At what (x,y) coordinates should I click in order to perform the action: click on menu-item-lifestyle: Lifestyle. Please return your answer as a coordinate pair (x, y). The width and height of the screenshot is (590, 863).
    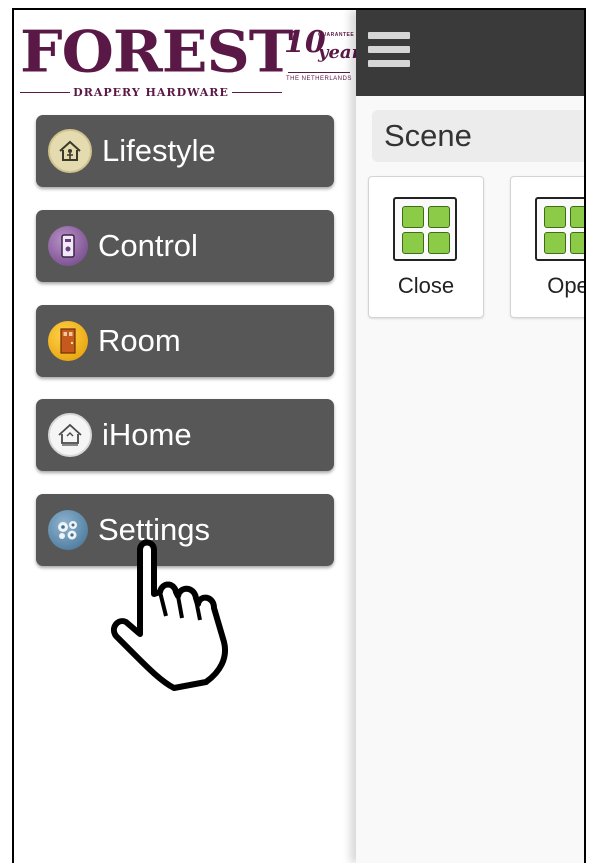
    Looking at the image, I should click on (185, 151).